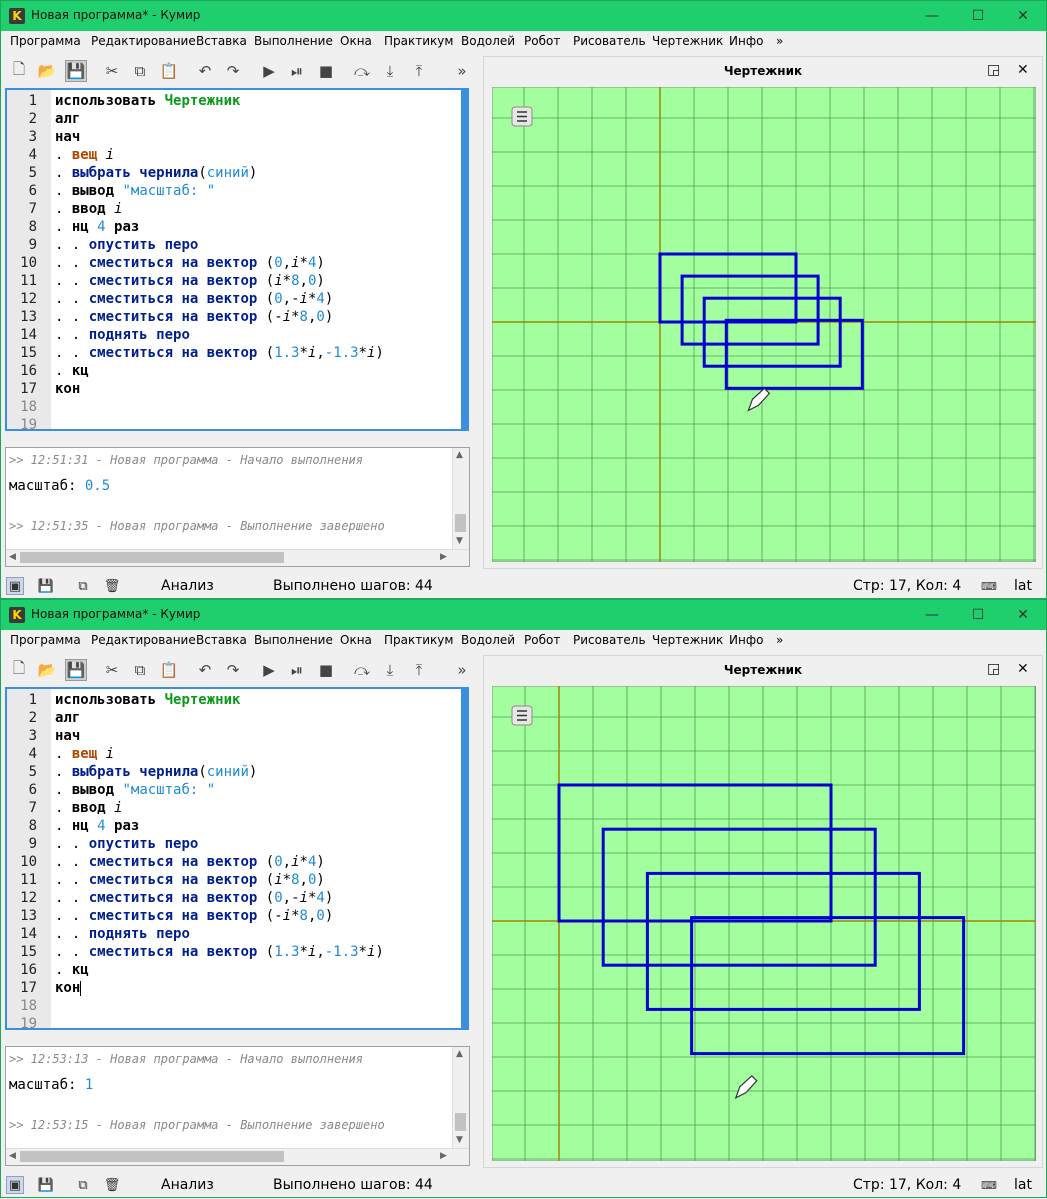 This screenshot has width=1047, height=1199. Describe the element at coordinates (169, 790) in the screenshot. I see `code-token: "масштаб: "` at that location.